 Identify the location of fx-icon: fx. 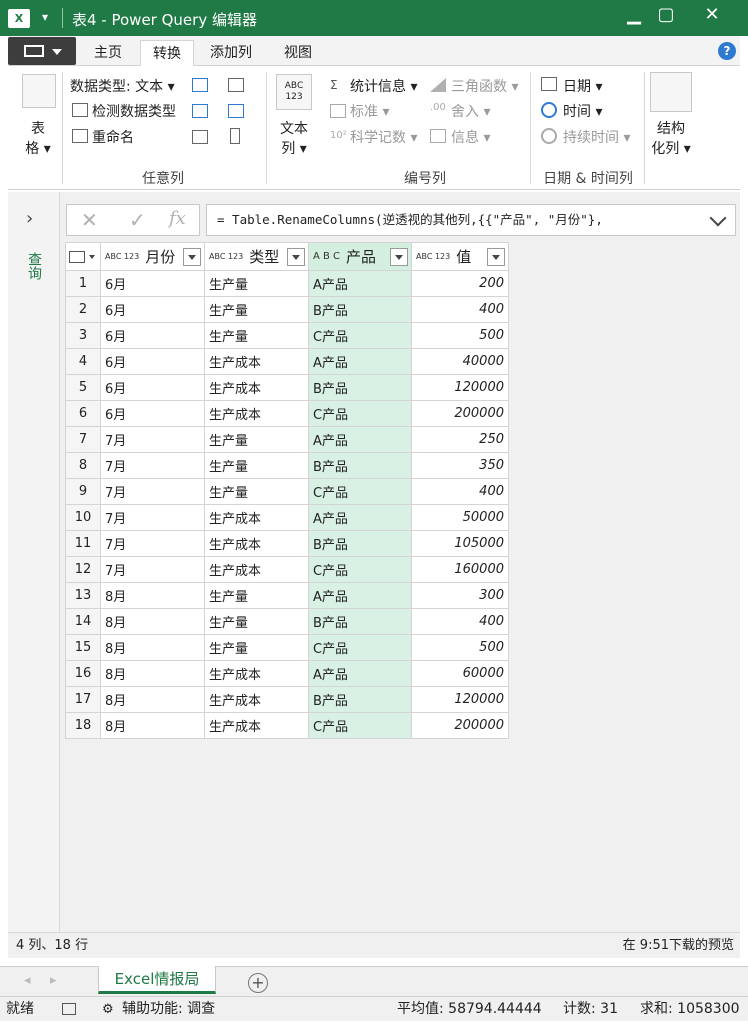
(177, 218).